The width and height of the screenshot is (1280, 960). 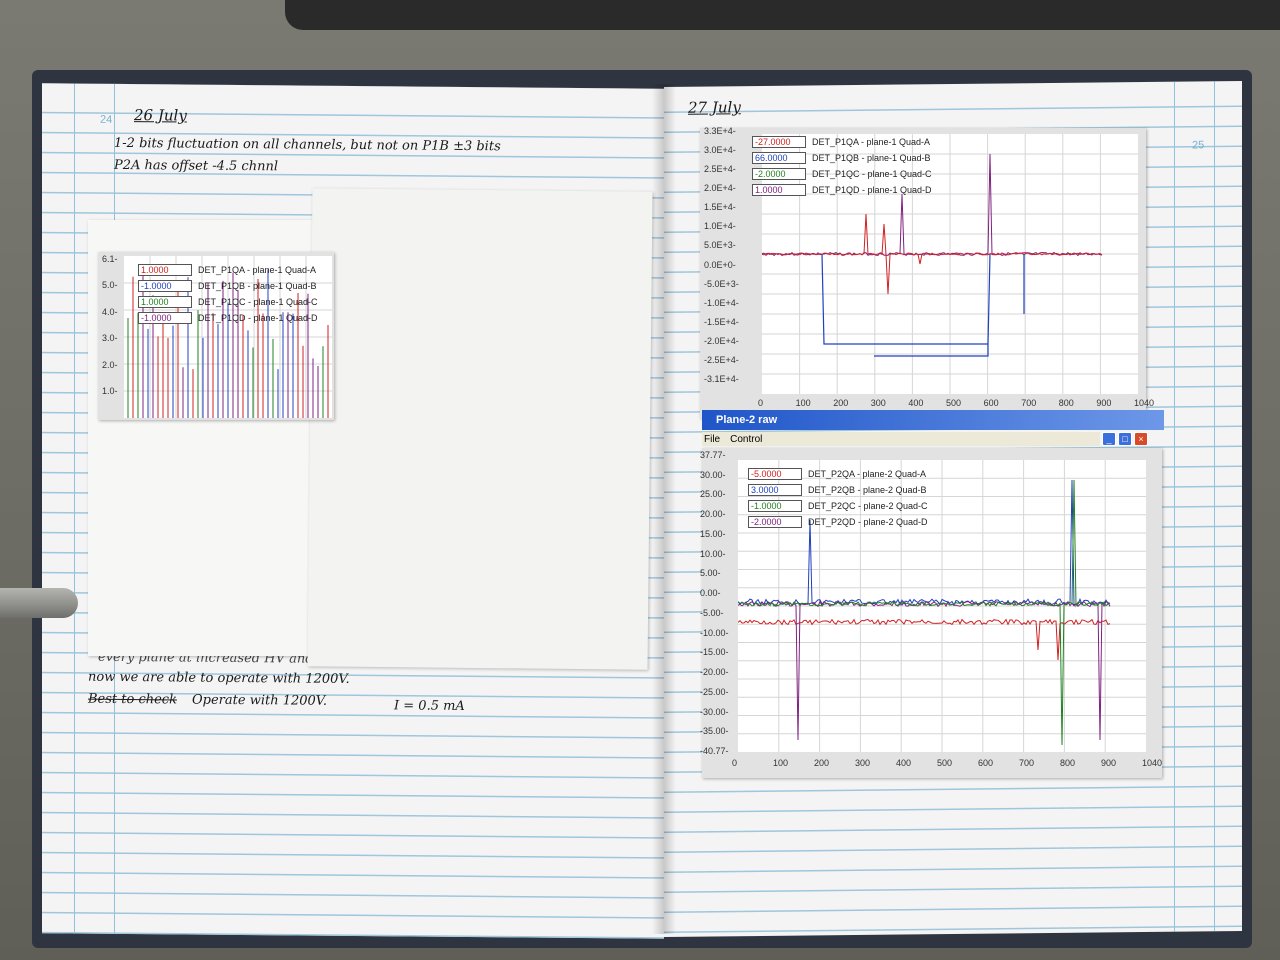 I want to click on plot2-legend-value: 3.0000, so click(x=775, y=490).